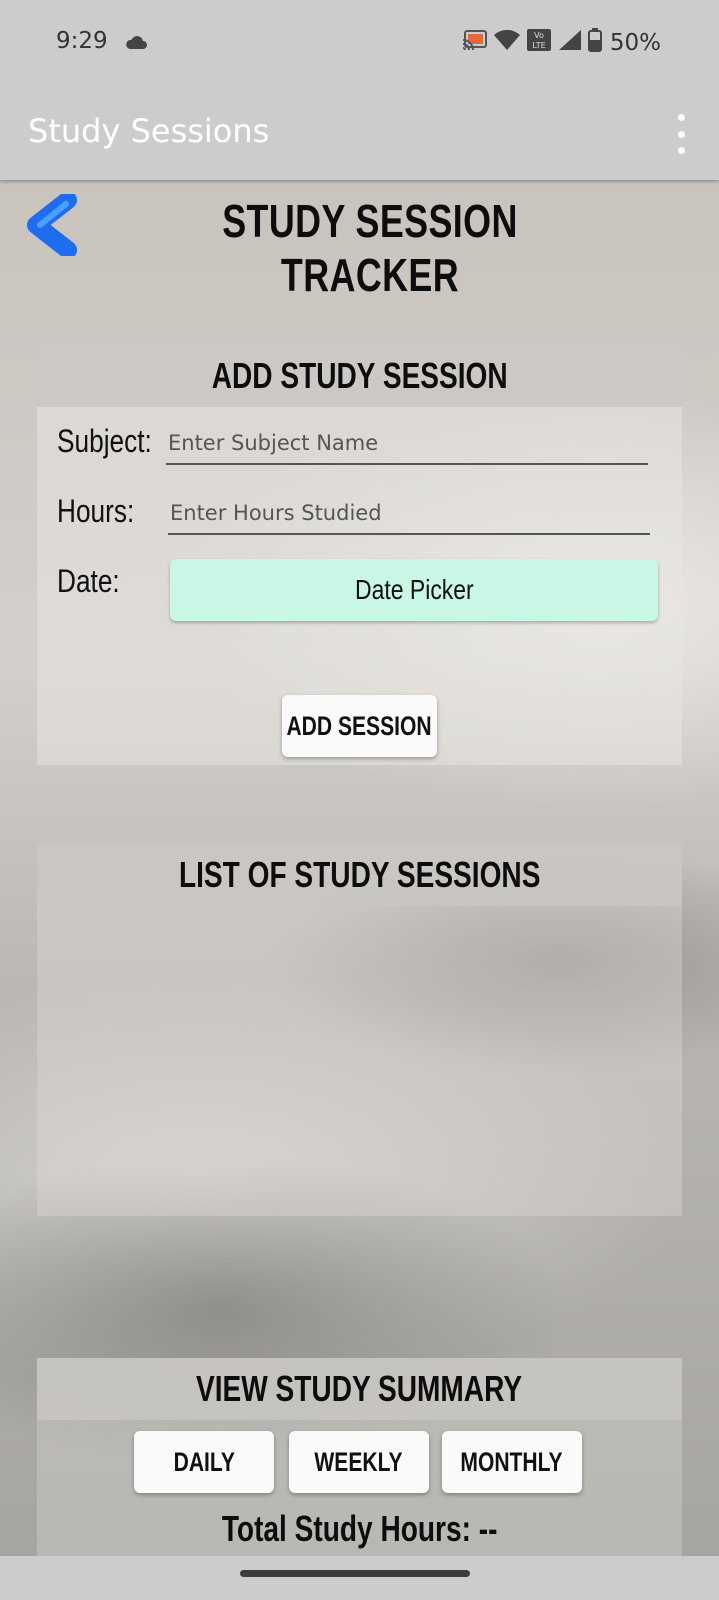 This screenshot has height=1600, width=719. What do you see at coordinates (149, 131) in the screenshot?
I see `app-title: Study Sessions` at bounding box center [149, 131].